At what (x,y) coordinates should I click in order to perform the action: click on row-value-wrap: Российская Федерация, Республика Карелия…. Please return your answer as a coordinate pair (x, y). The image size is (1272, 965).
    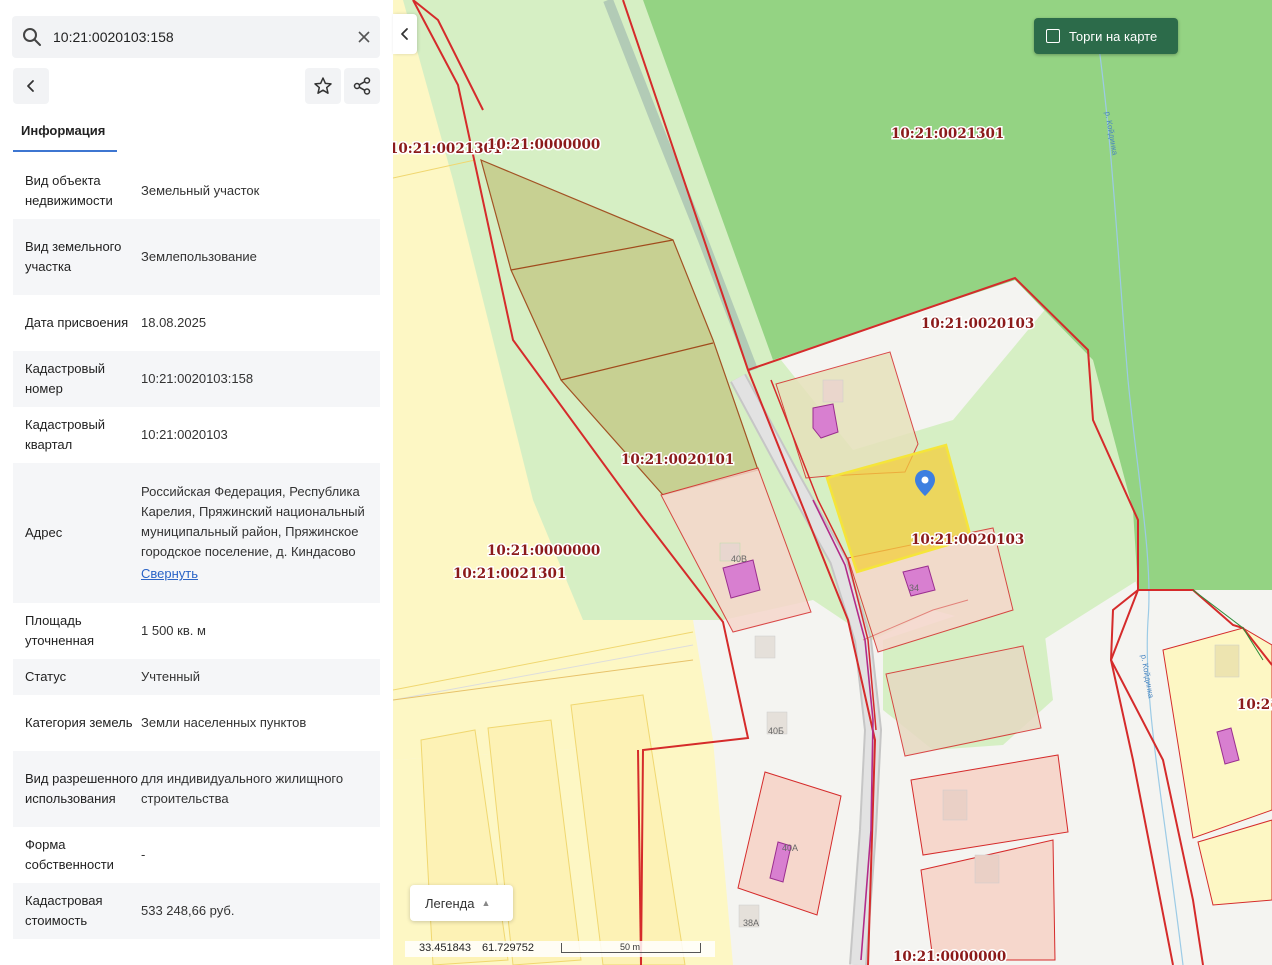
    Looking at the image, I should click on (254, 533).